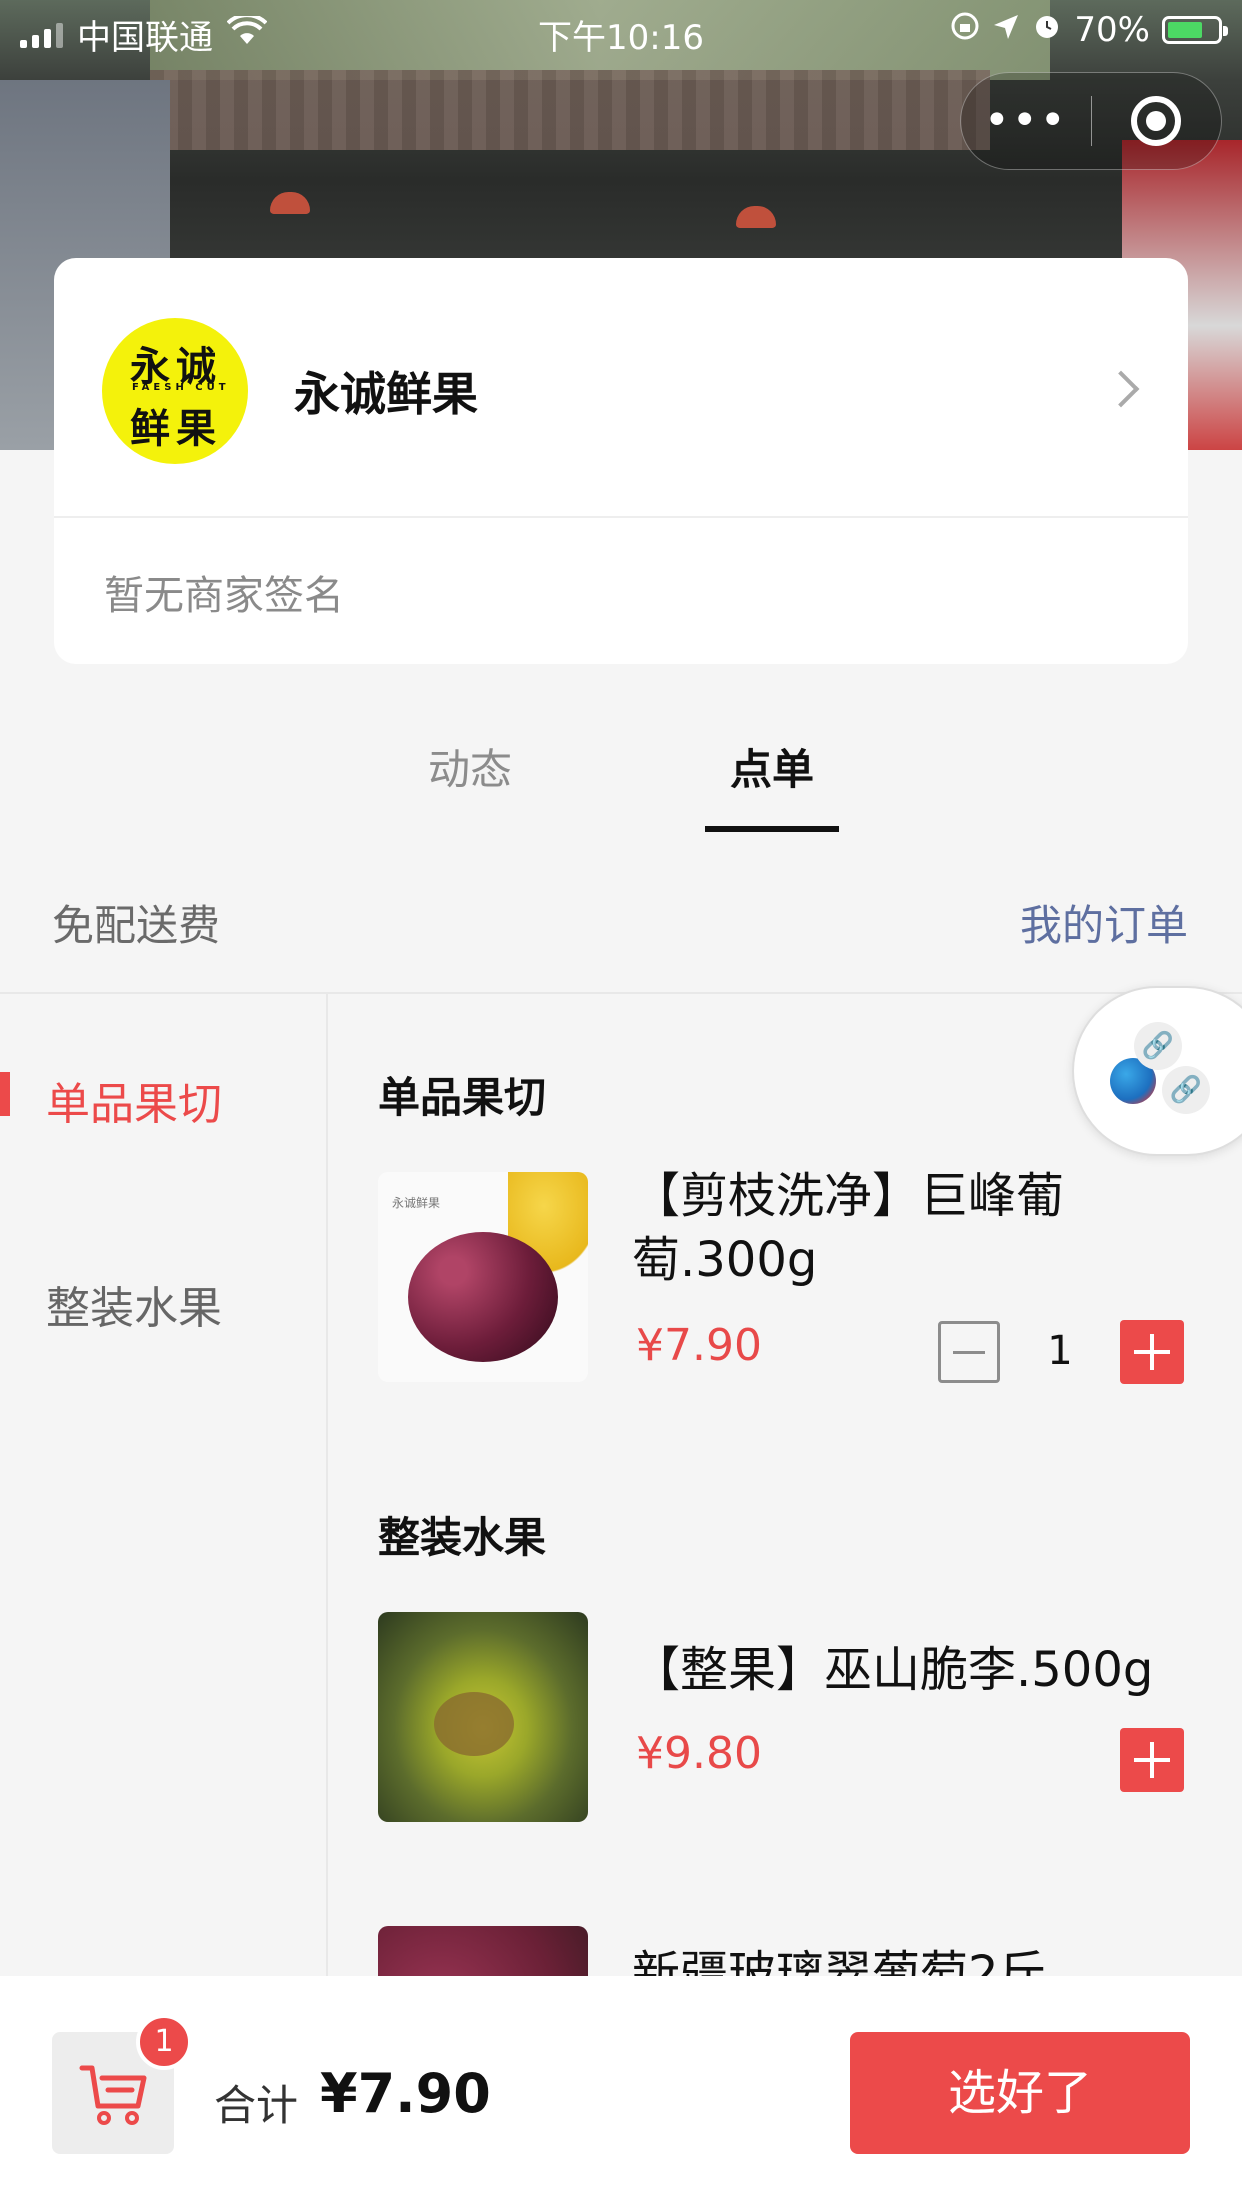 The height and width of the screenshot is (2208, 1242). Describe the element at coordinates (1006, 30) in the screenshot. I see `location-icon` at that location.